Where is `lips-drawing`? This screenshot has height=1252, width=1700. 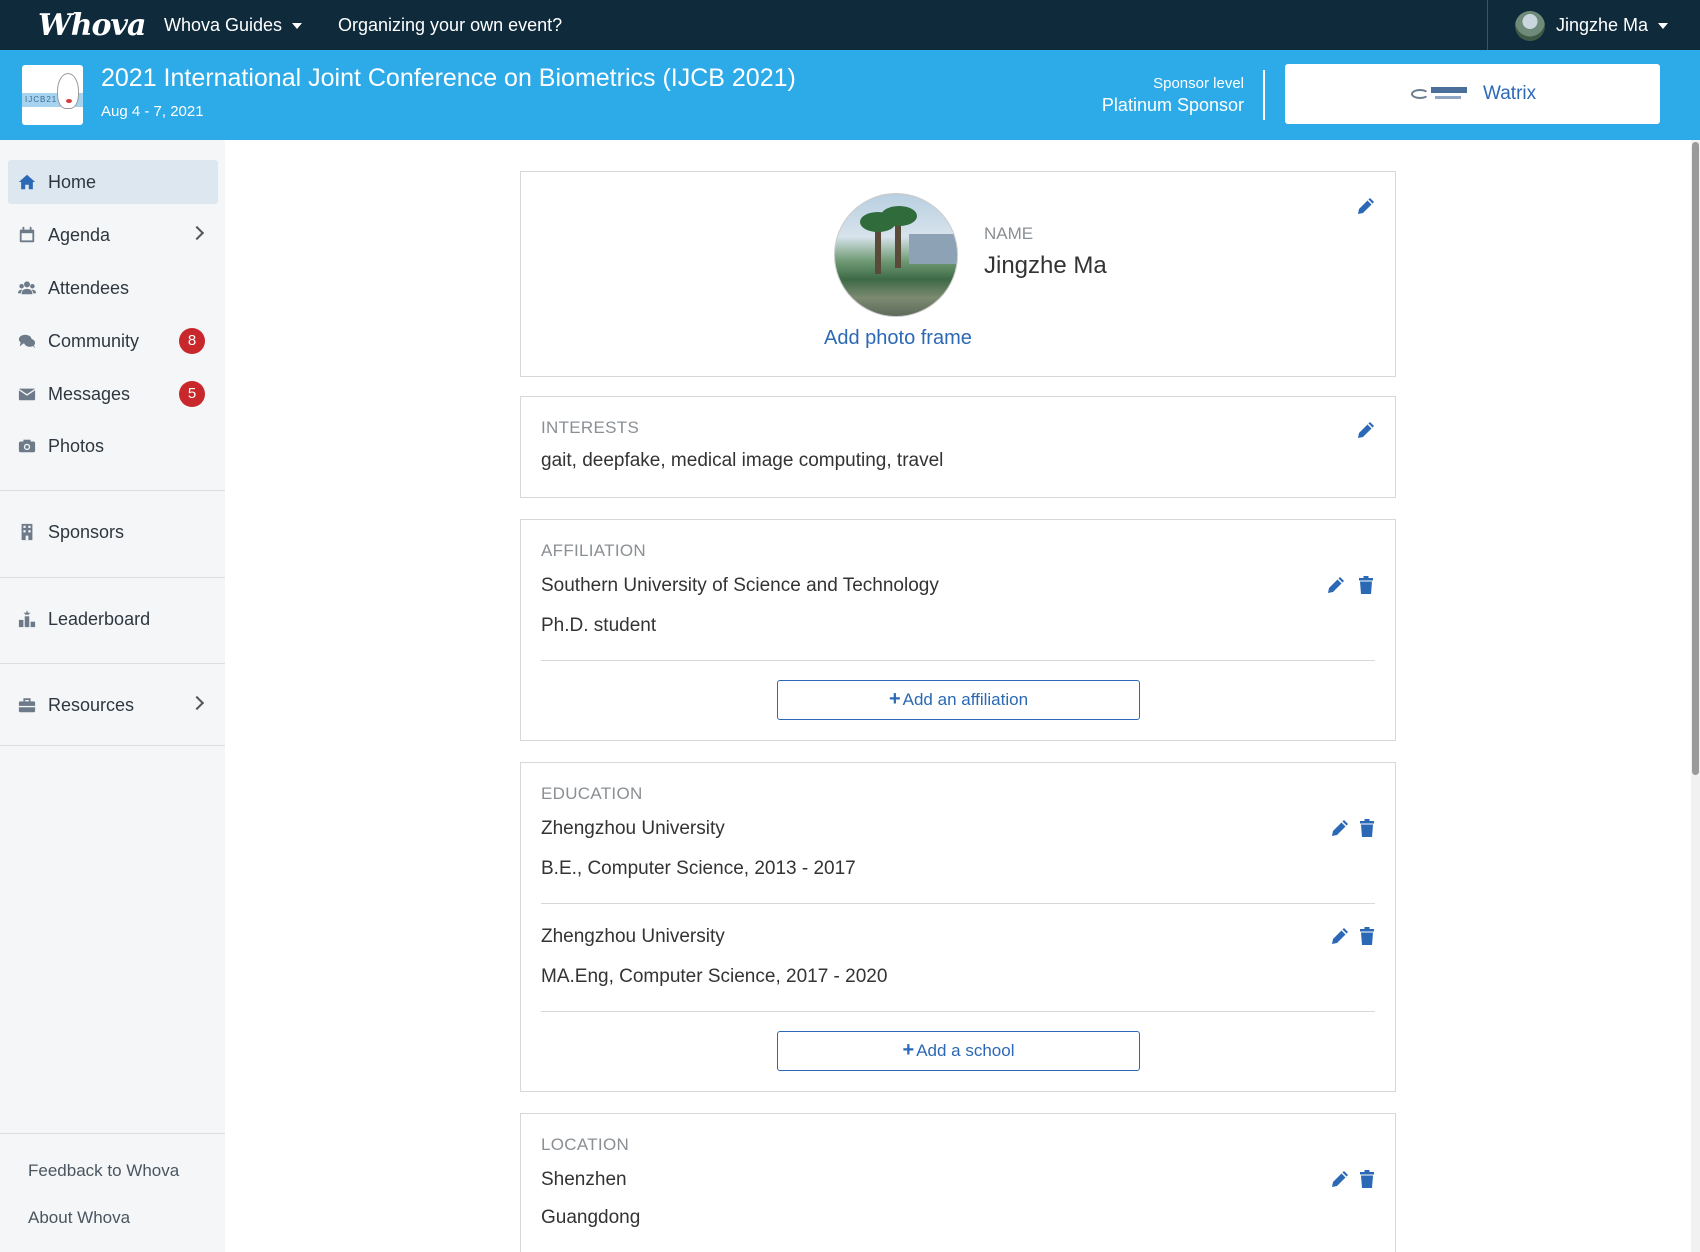 lips-drawing is located at coordinates (69, 101).